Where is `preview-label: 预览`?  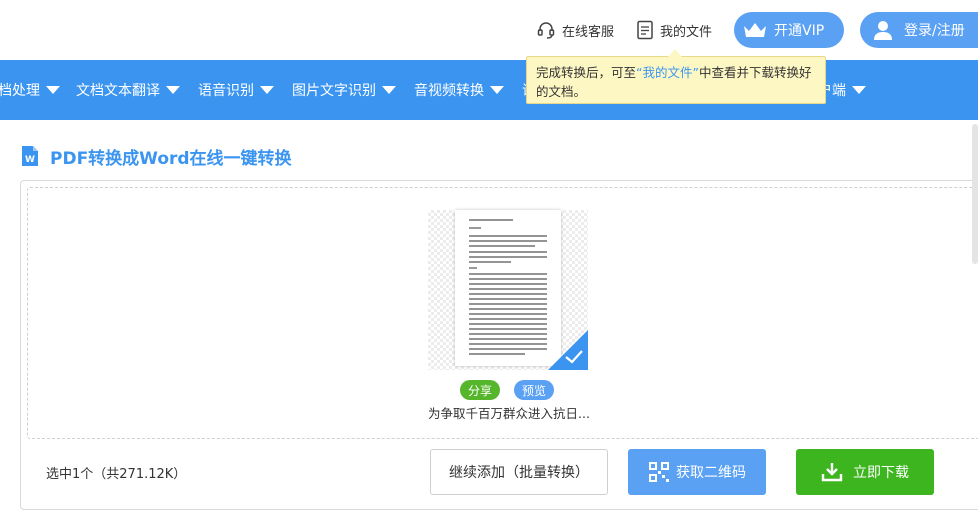
preview-label: 预览 is located at coordinates (533, 390).